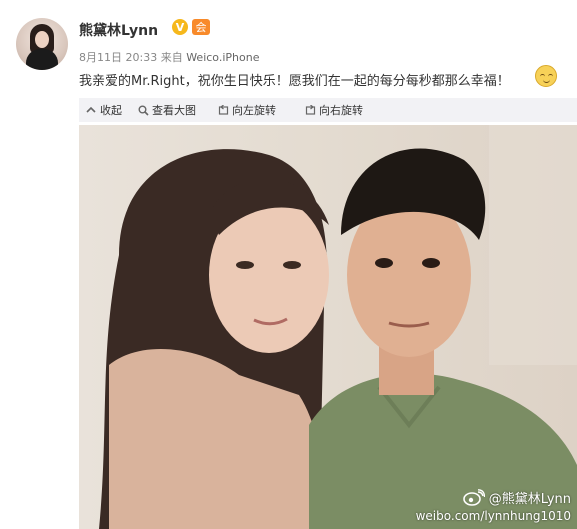 The image size is (577, 529). I want to click on photo-watermark: @熊黛林Lynn weibo.com/lynnhung1010, so click(493, 505).